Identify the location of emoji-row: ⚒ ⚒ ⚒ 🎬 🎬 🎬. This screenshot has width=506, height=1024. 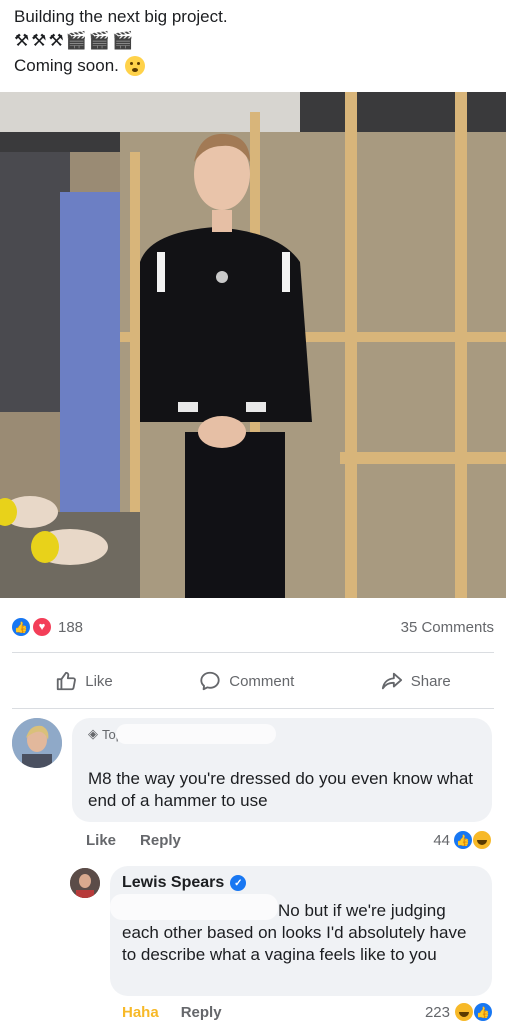
(73, 41).